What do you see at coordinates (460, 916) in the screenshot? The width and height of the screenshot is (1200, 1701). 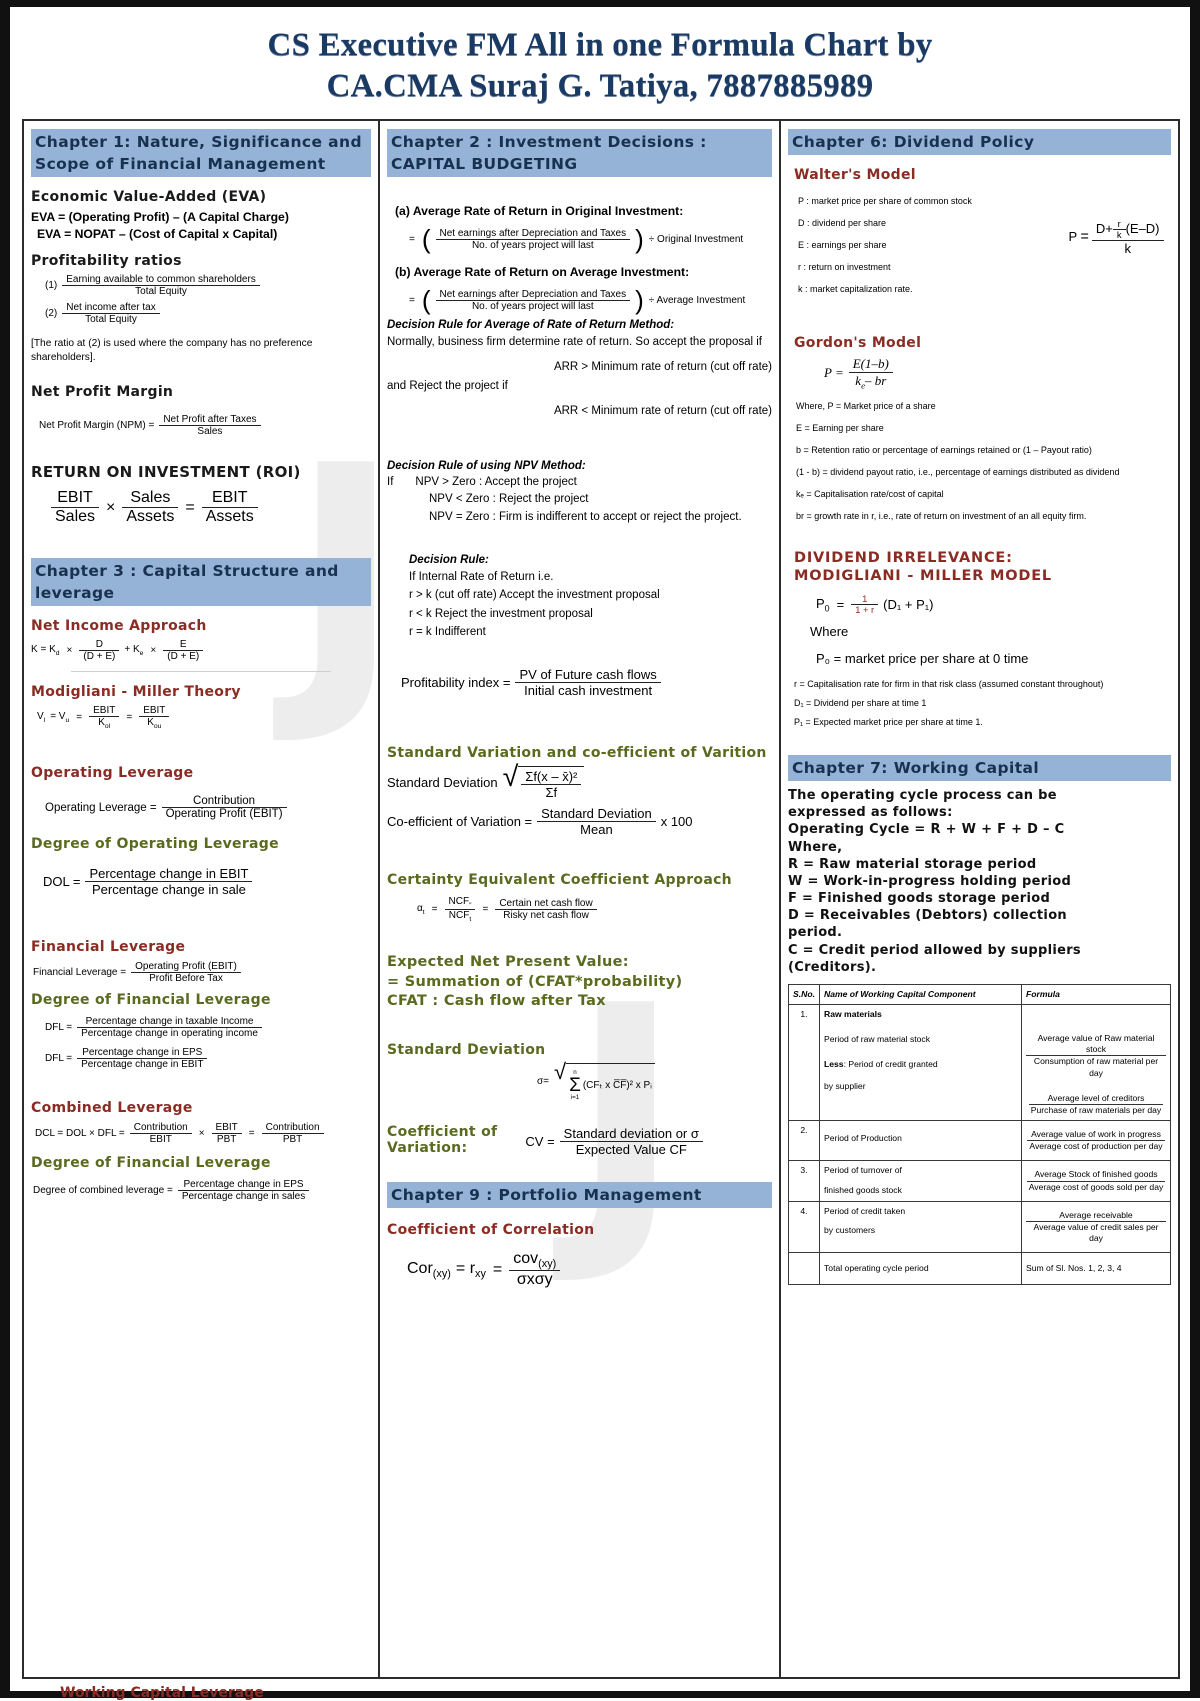 I see `ce-f1-den: NCFt` at bounding box center [460, 916].